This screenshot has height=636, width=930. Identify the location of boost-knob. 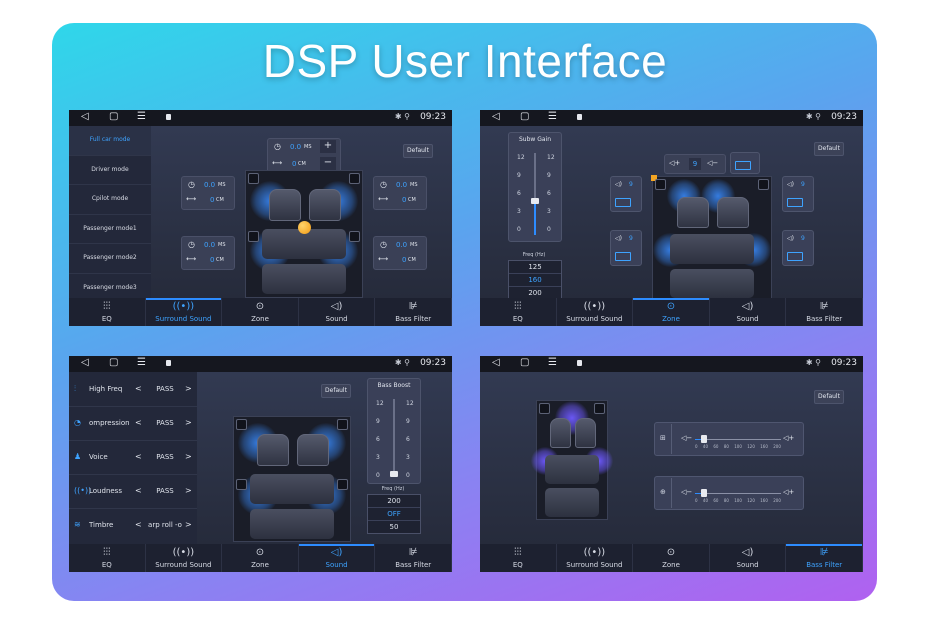
(394, 474).